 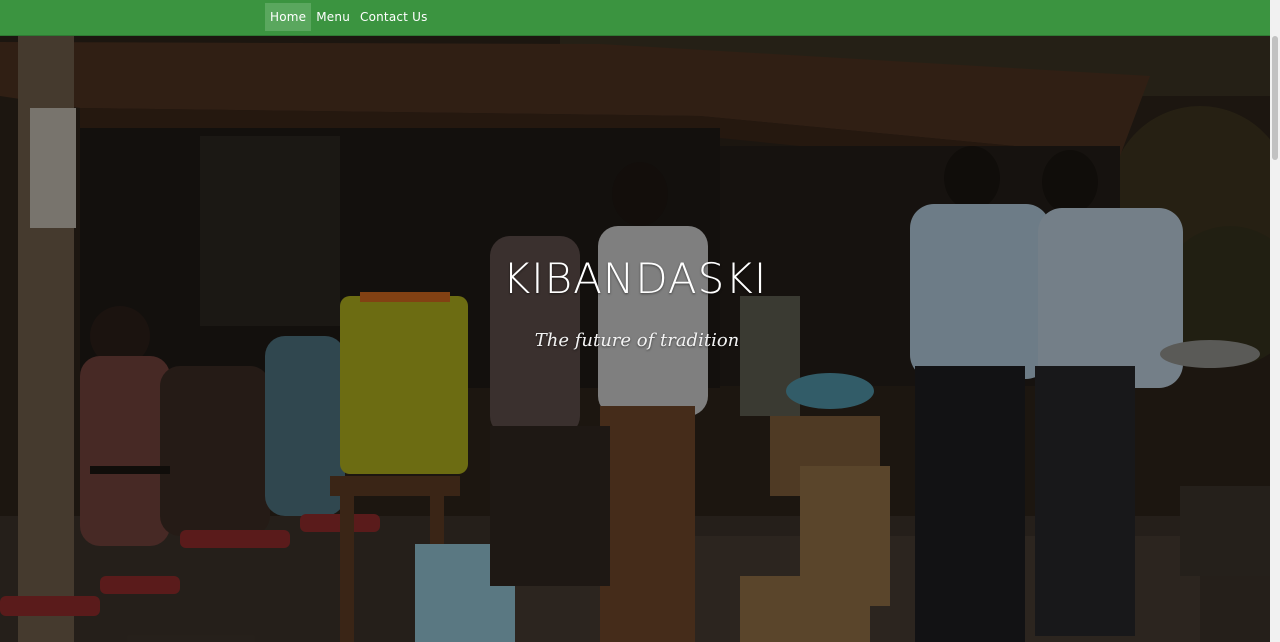 I want to click on hero-tagline: The future of tradition, so click(x=637, y=340).